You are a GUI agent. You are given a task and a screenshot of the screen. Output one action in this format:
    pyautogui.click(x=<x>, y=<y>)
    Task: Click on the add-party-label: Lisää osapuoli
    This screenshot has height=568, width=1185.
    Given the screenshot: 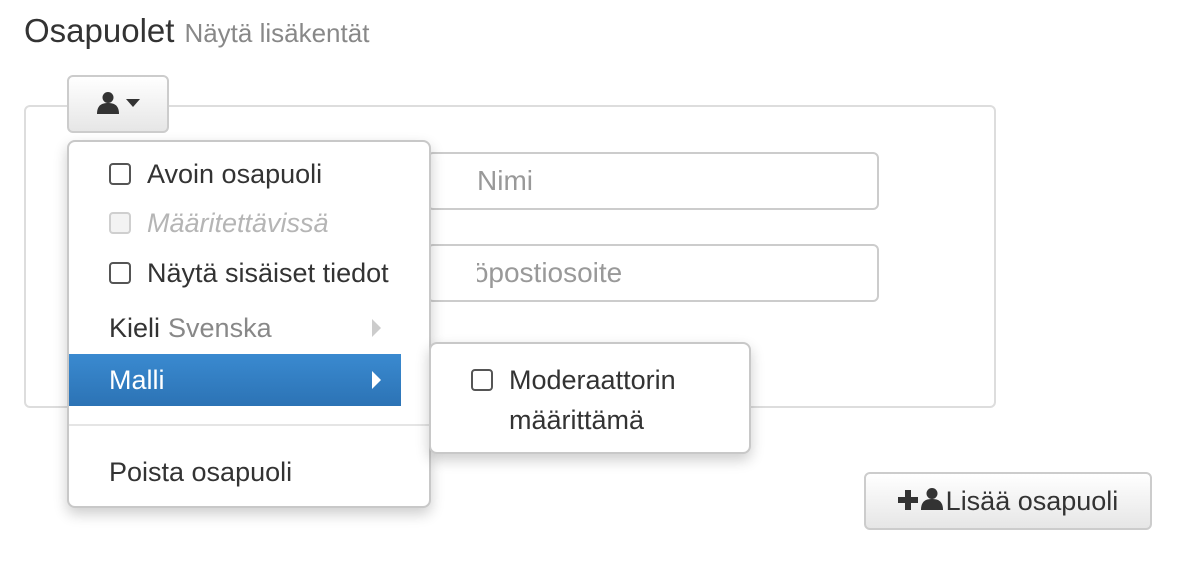 What is the action you would take?
    pyautogui.click(x=1032, y=500)
    